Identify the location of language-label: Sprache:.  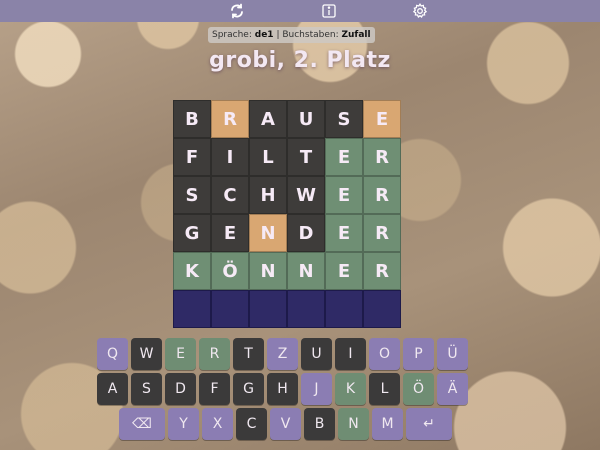
(232, 35).